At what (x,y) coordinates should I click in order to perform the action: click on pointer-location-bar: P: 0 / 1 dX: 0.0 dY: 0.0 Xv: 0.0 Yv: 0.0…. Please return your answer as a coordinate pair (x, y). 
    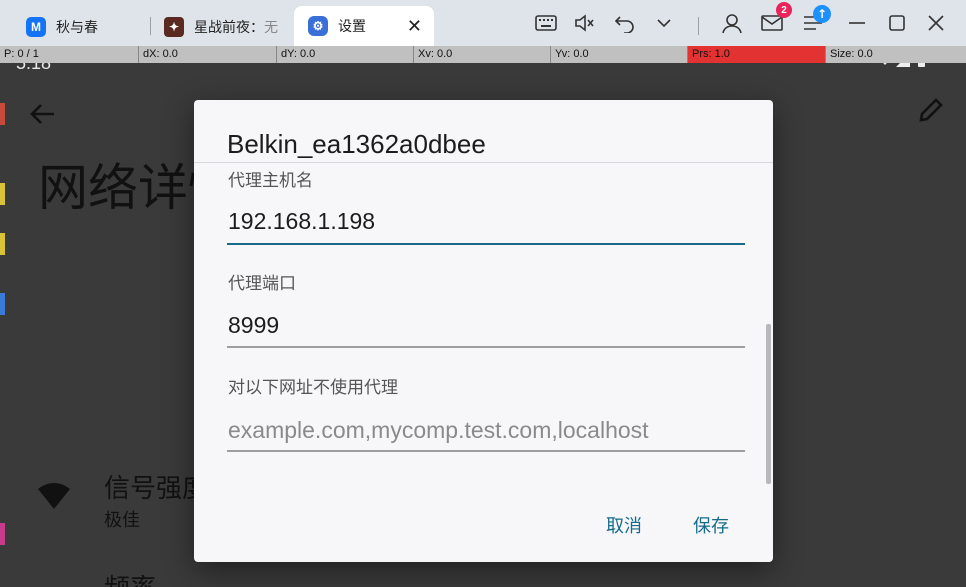
    Looking at the image, I should click on (483, 54).